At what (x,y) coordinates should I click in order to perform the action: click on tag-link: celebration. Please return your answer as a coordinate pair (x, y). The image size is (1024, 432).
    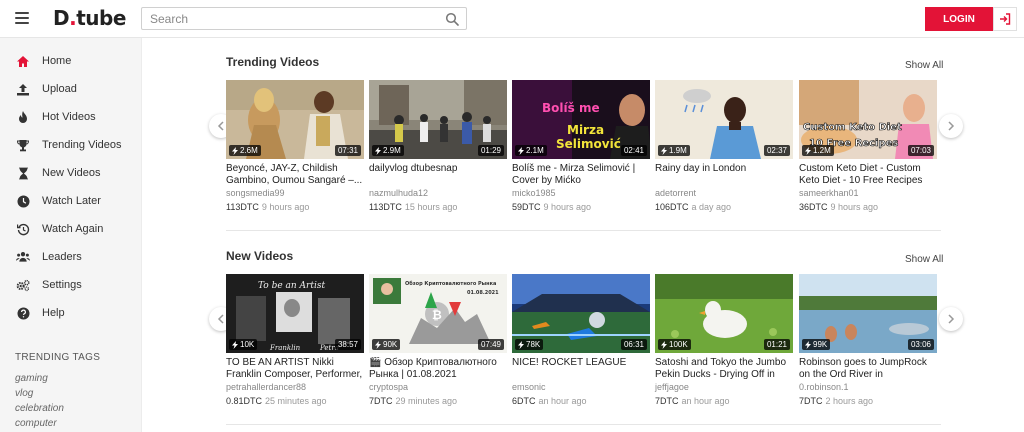
    Looking at the image, I should click on (39, 408).